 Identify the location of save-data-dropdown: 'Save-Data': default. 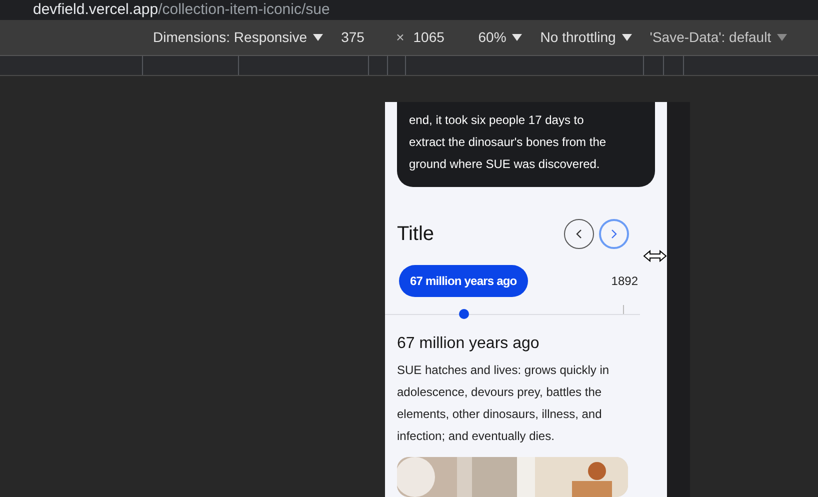
(719, 37).